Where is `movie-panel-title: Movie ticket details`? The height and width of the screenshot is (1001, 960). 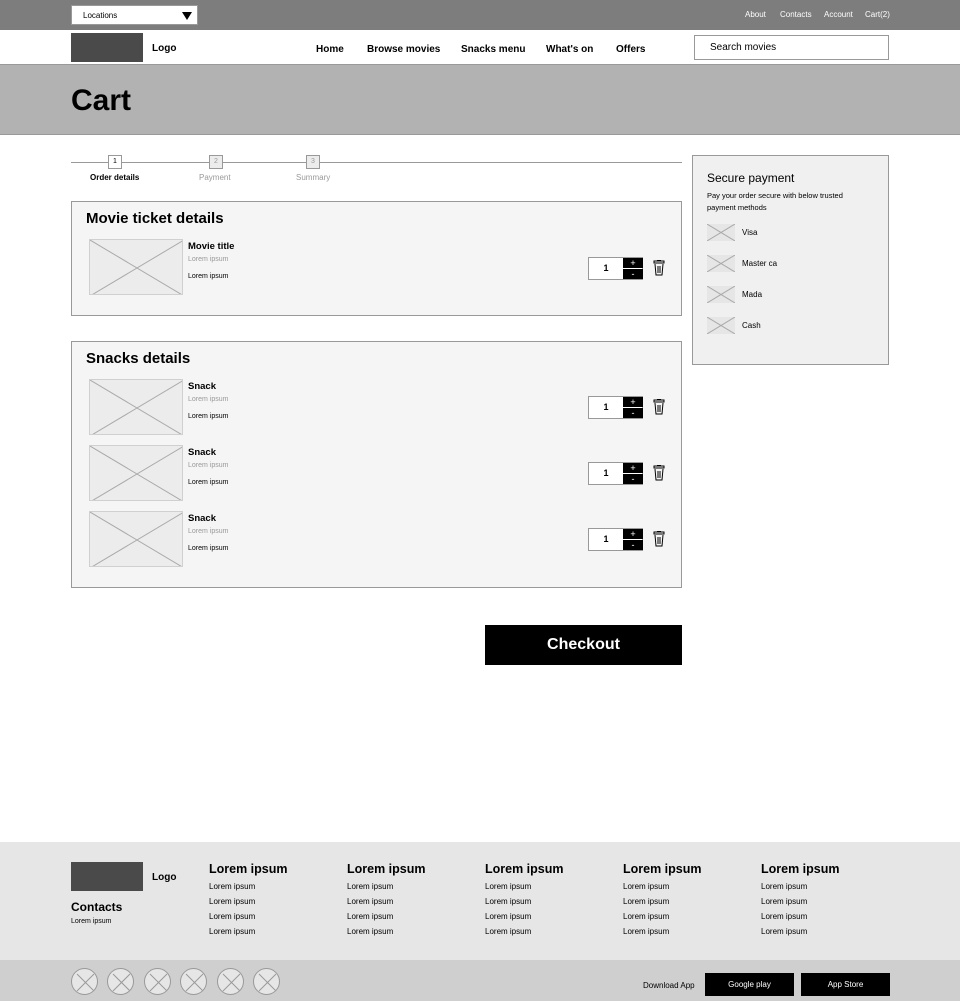 movie-panel-title: Movie ticket details is located at coordinates (155, 218).